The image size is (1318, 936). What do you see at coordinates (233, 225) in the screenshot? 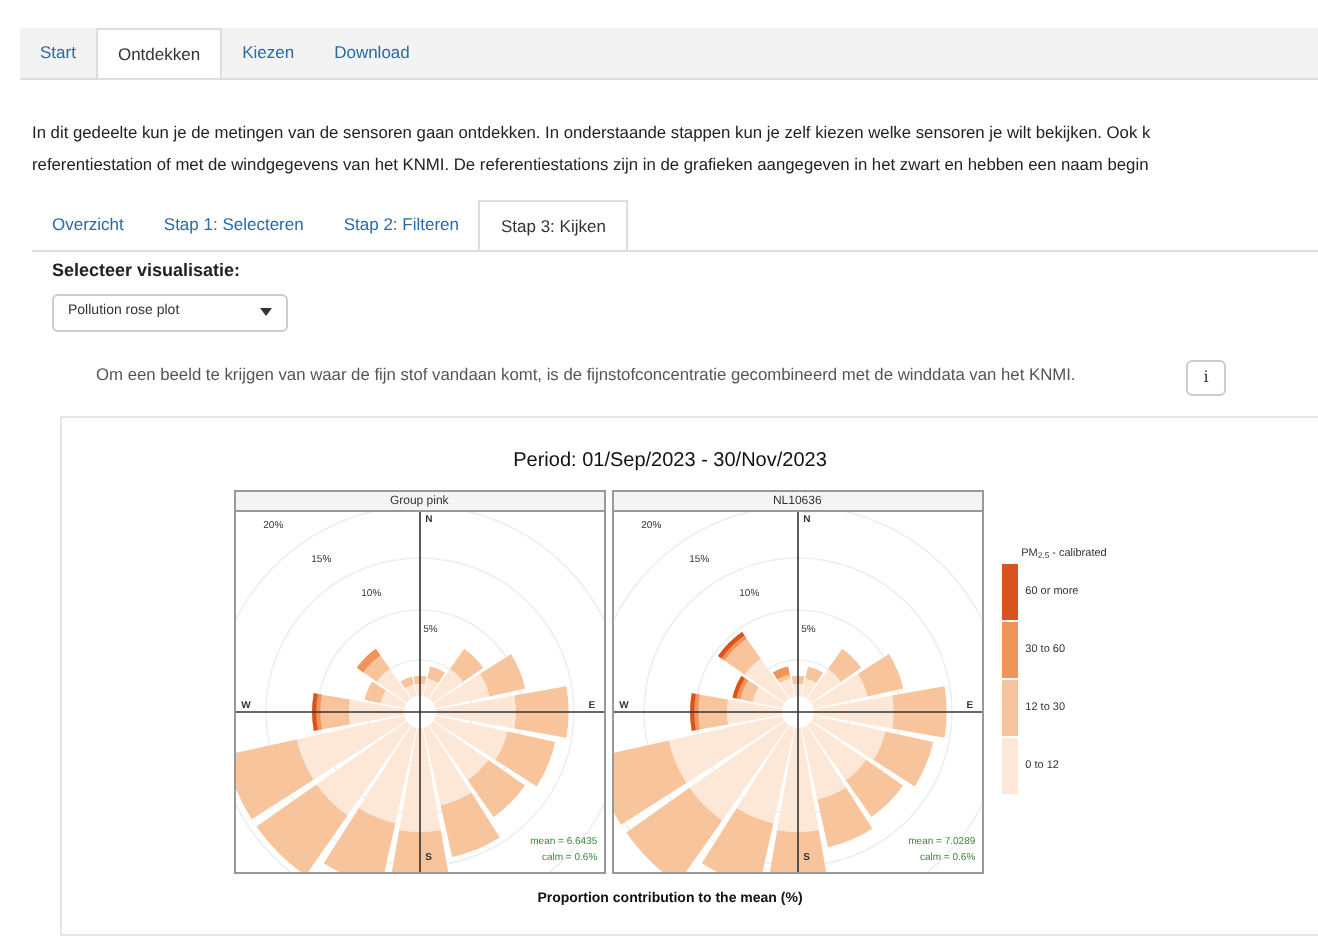
I see `step-tab: Stap 1: Selecteren` at bounding box center [233, 225].